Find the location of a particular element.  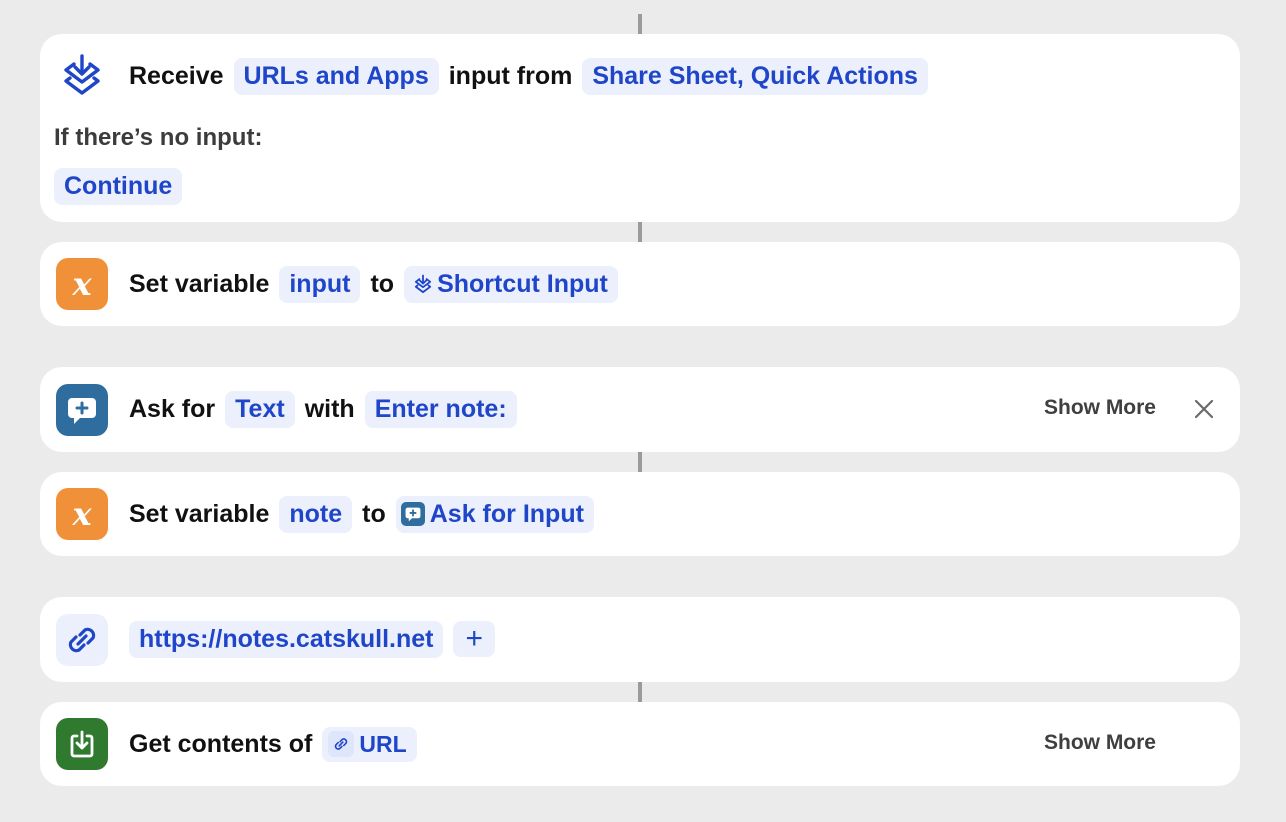

action-set-variable-note: x Set variable note to Ask for Input is located at coordinates (640, 514).